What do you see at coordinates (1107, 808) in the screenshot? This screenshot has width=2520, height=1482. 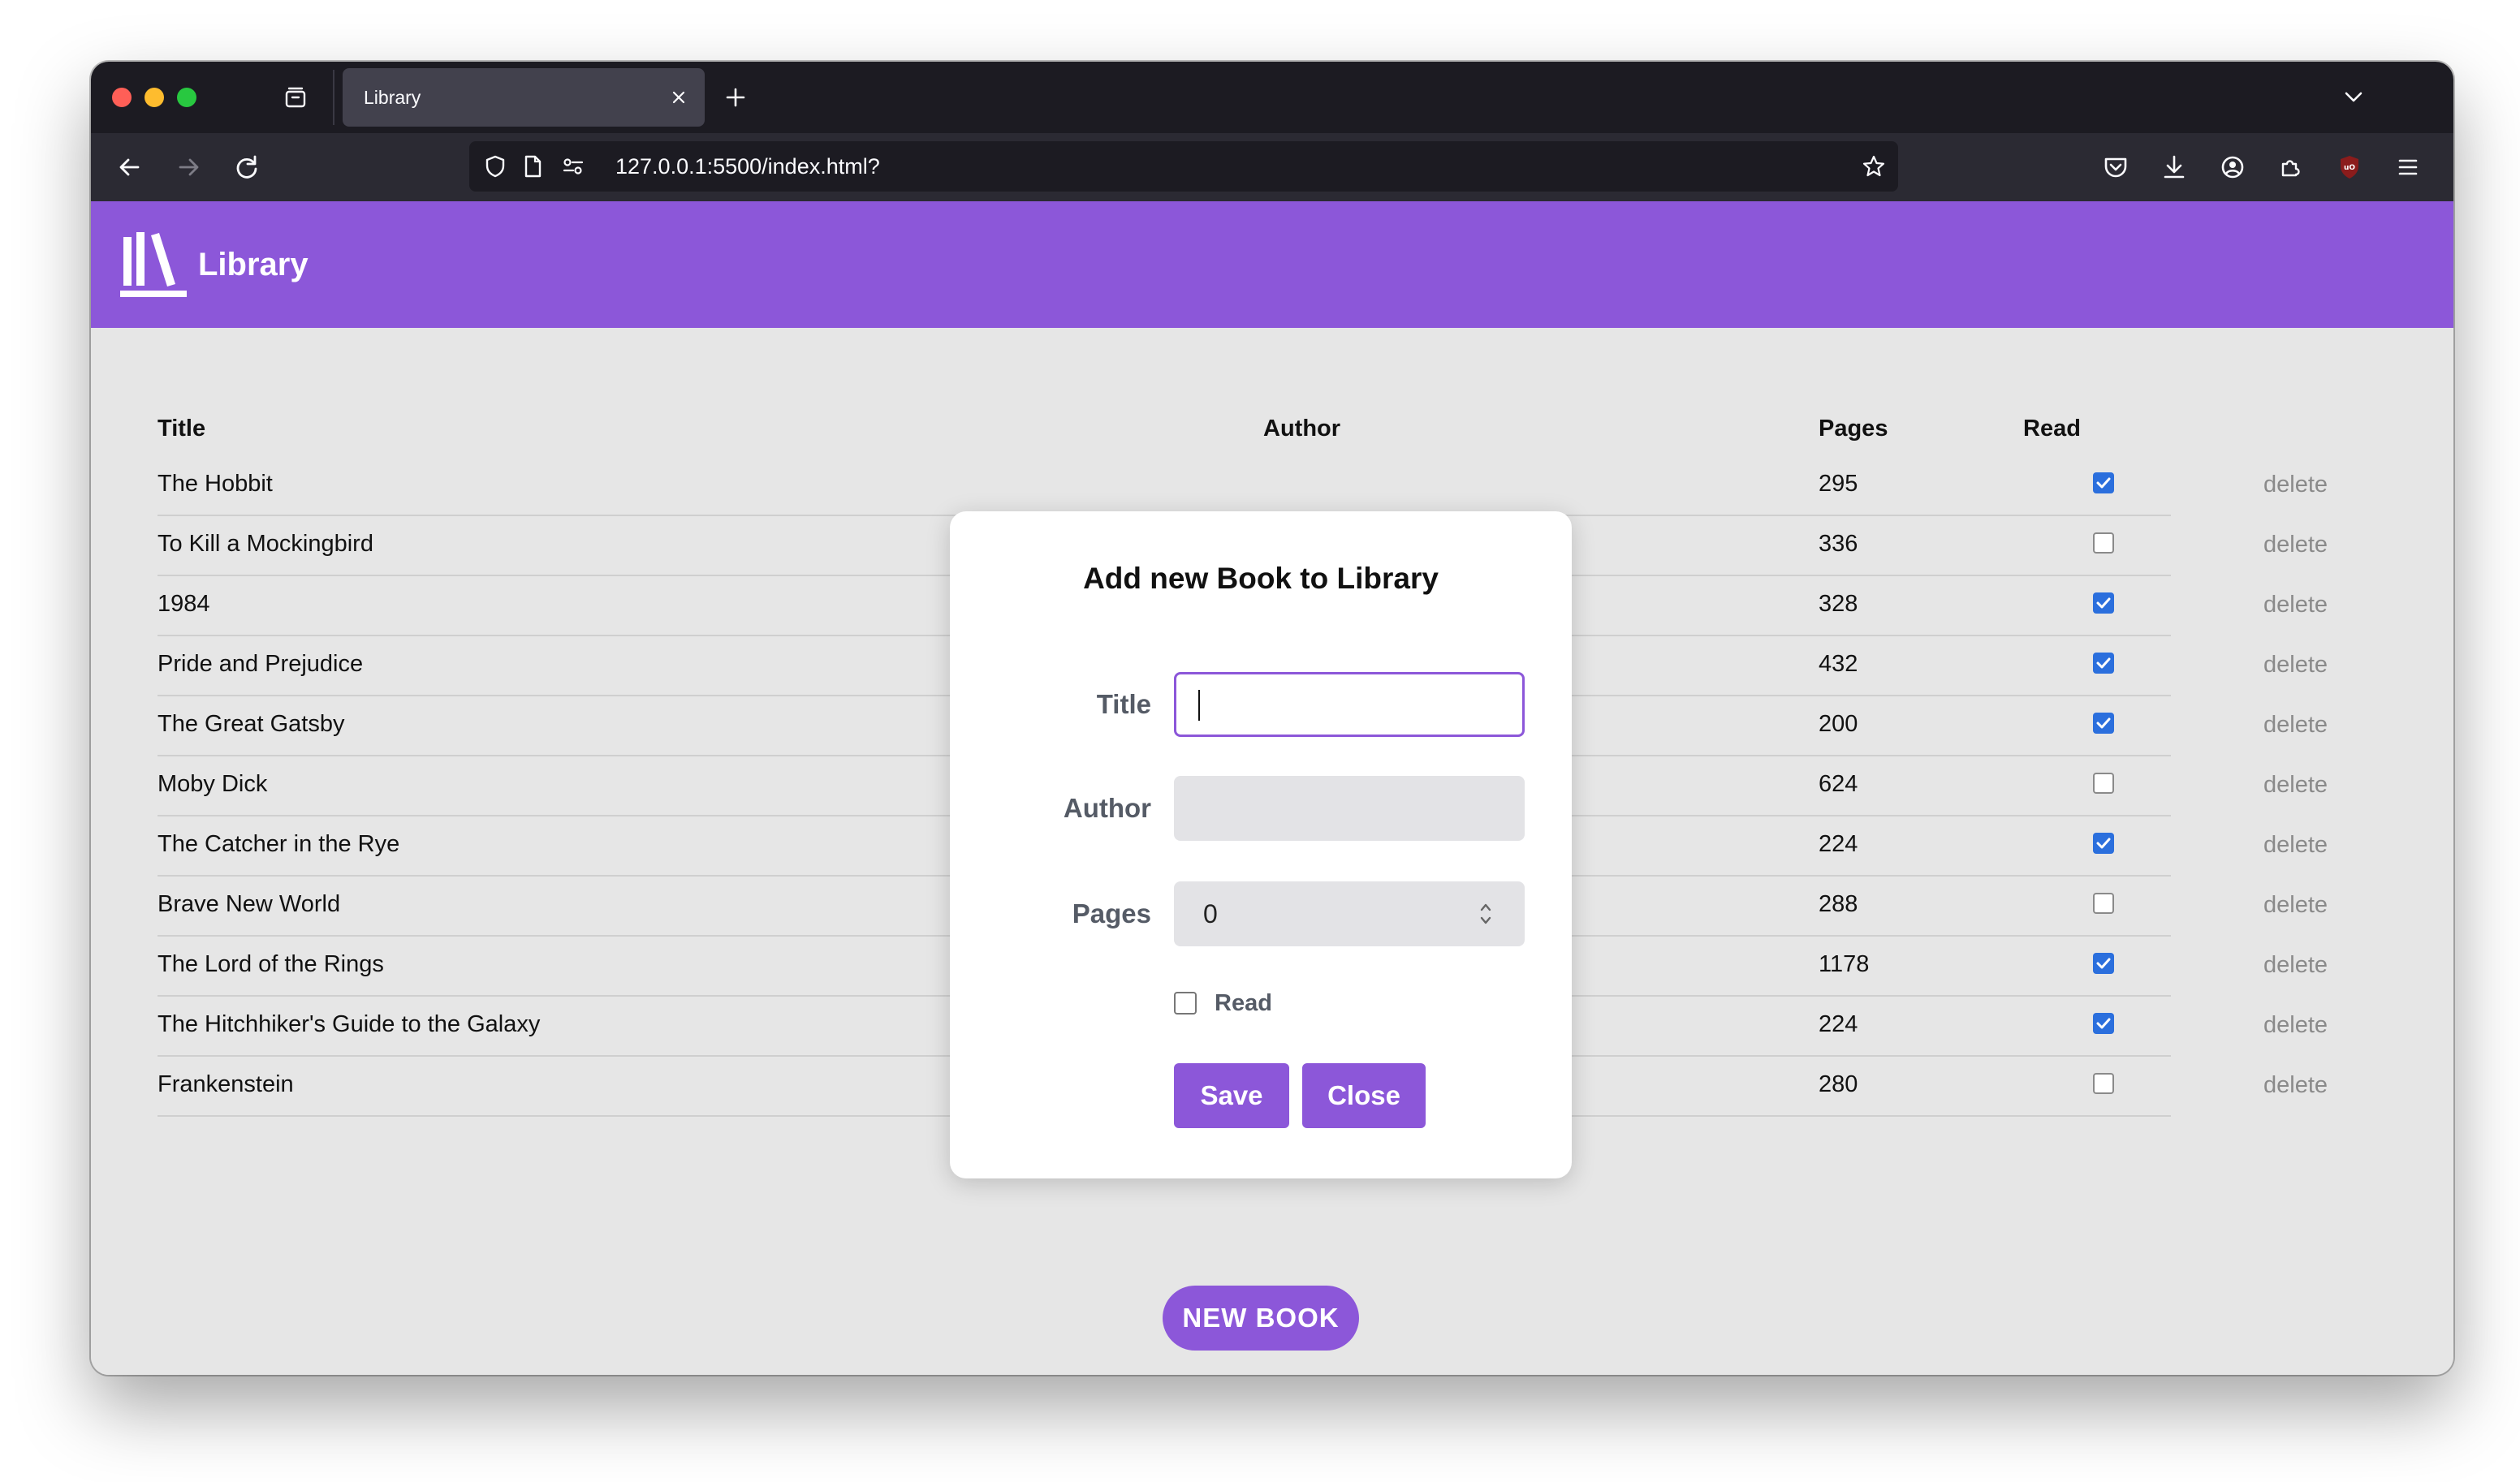 I see `author-field-label: Author` at bounding box center [1107, 808].